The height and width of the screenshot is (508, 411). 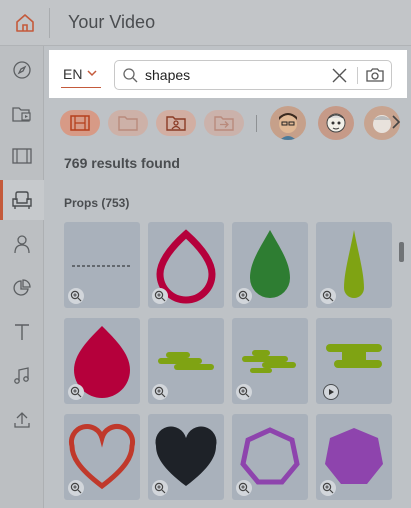 What do you see at coordinates (205, 23) in the screenshot?
I see `top-bar: Your Video` at bounding box center [205, 23].